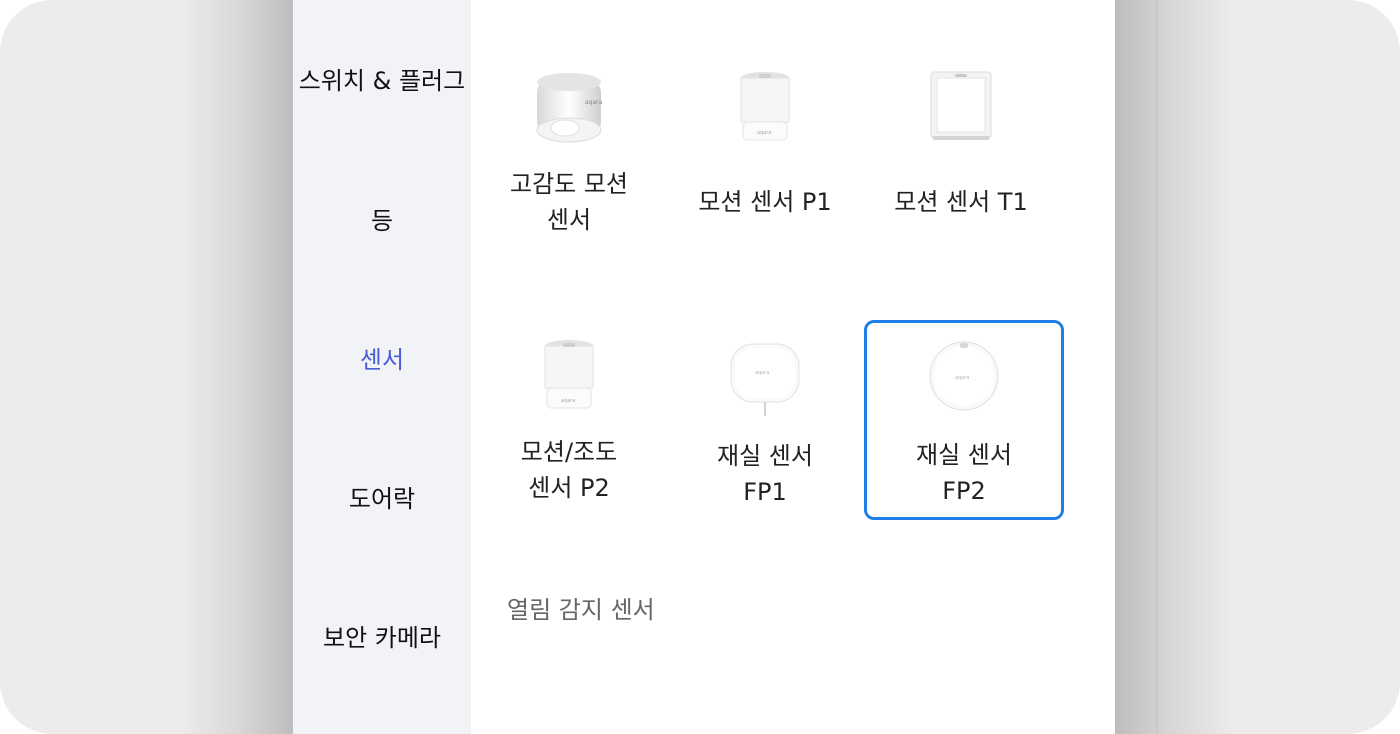 Image resolution: width=1400 pixels, height=734 pixels. I want to click on product-card-motion-light-sensor-p2: aqara 모션/조도 센서 P2, so click(569, 420).